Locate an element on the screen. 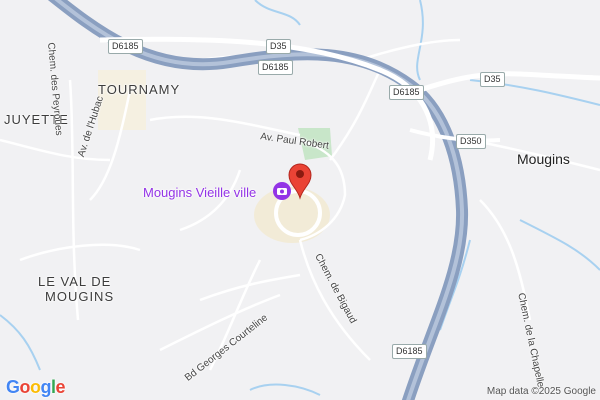  google-logo: Google is located at coordinates (36, 387).